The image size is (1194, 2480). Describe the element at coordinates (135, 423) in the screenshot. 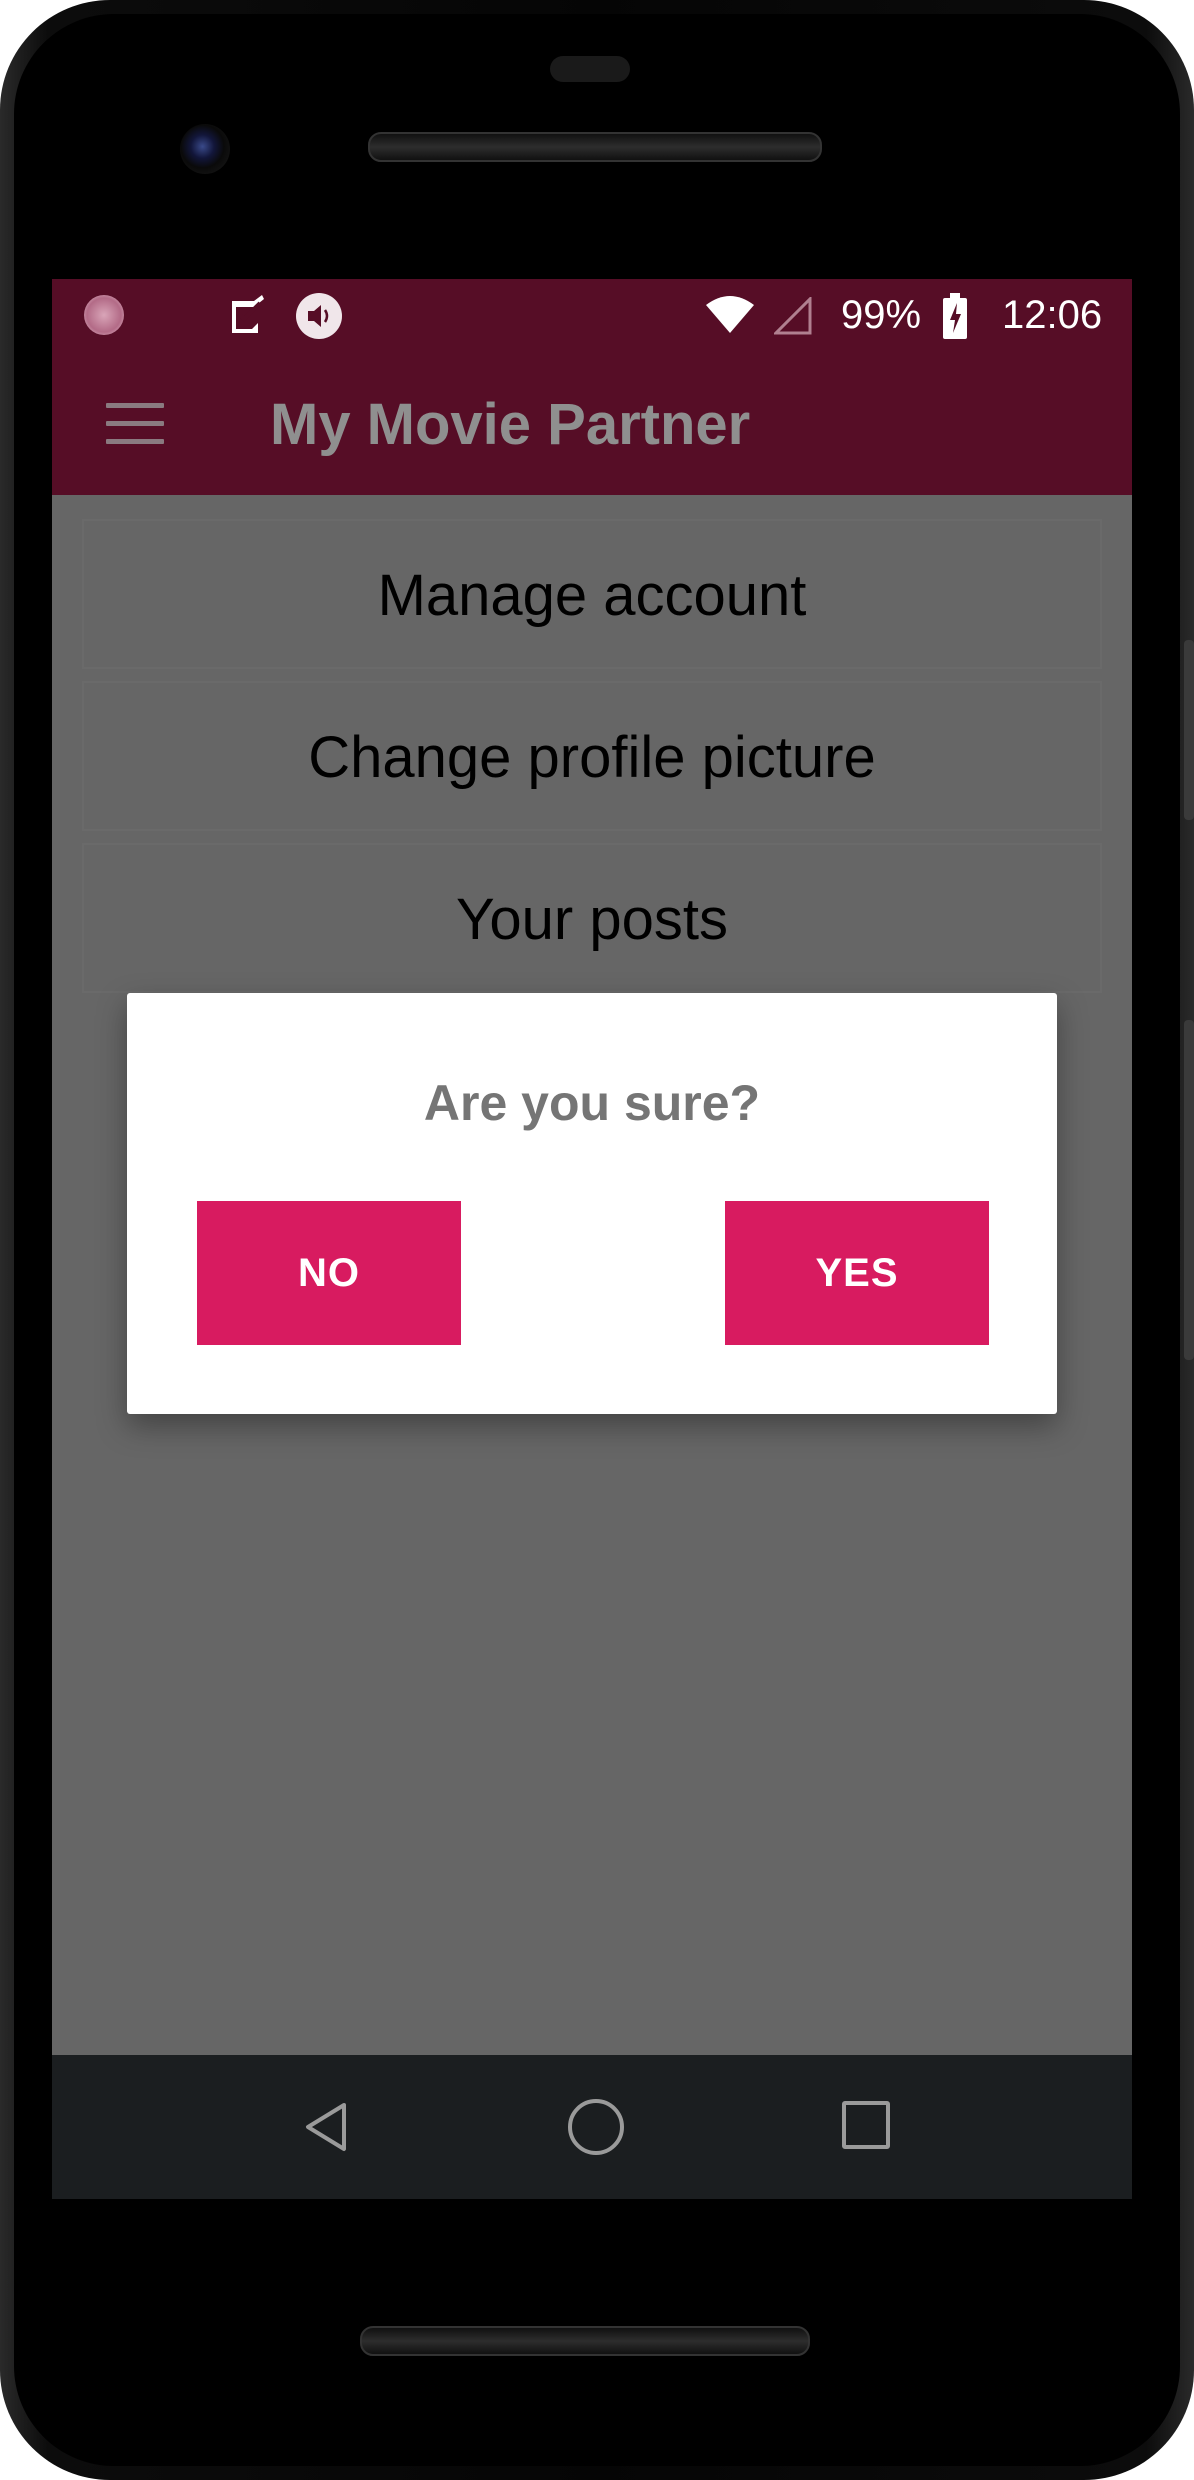

I see `hamburger-menu-icon` at that location.